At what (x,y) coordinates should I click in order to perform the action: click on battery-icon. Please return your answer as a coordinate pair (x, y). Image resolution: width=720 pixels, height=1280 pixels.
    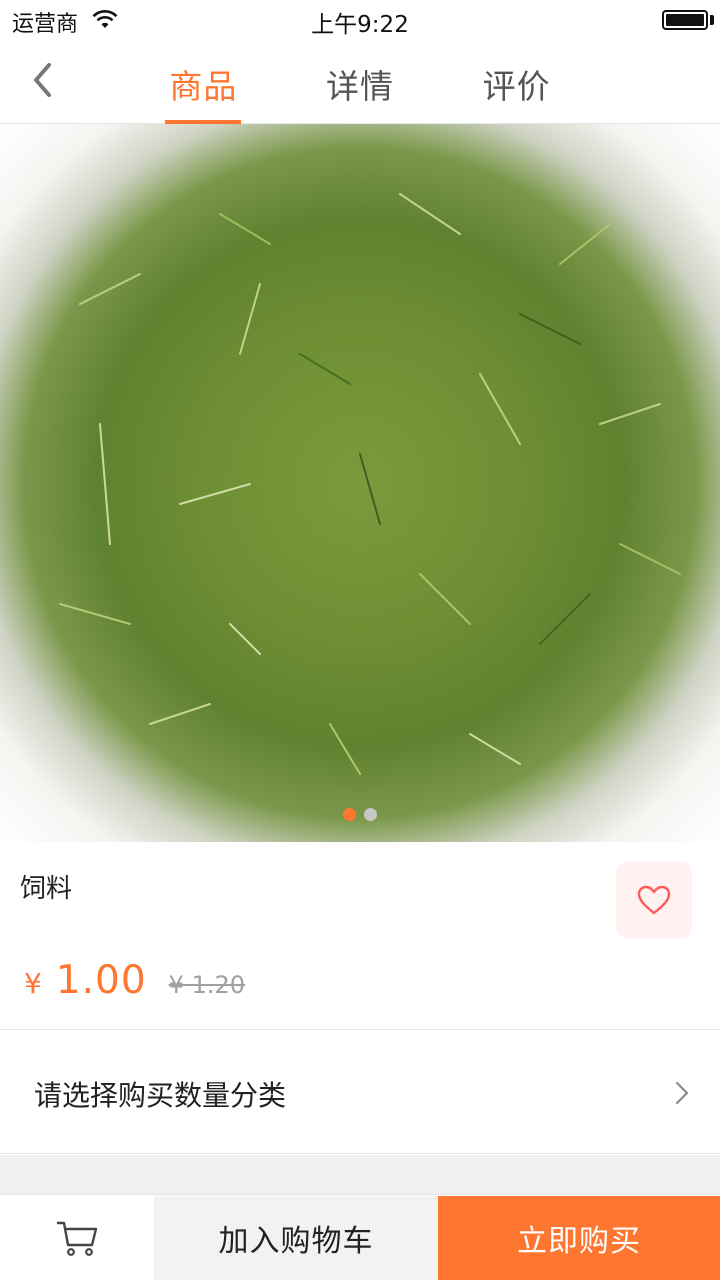
    Looking at the image, I should click on (685, 20).